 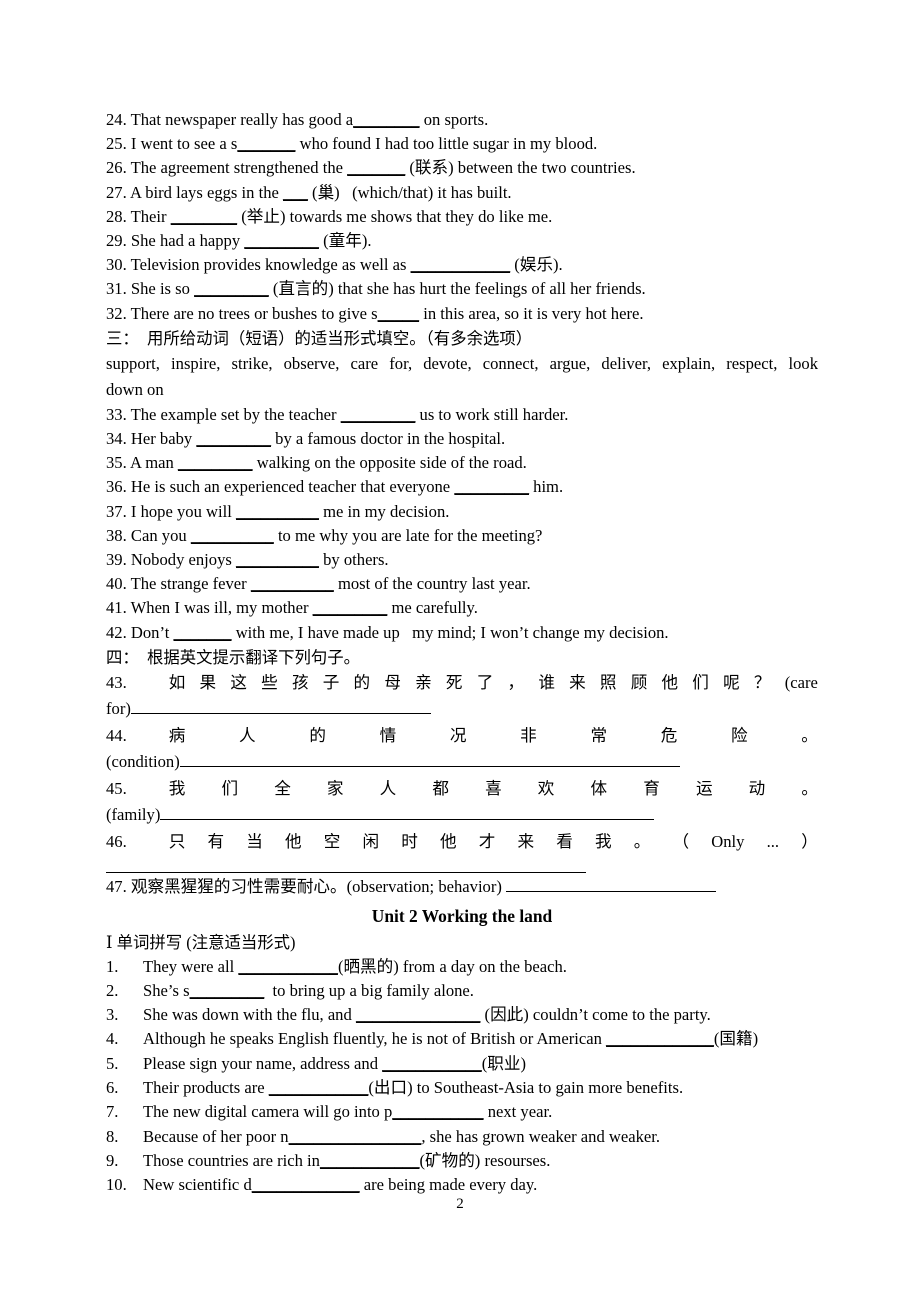 I want to click on item-number: 9., so click(x=112, y=1160).